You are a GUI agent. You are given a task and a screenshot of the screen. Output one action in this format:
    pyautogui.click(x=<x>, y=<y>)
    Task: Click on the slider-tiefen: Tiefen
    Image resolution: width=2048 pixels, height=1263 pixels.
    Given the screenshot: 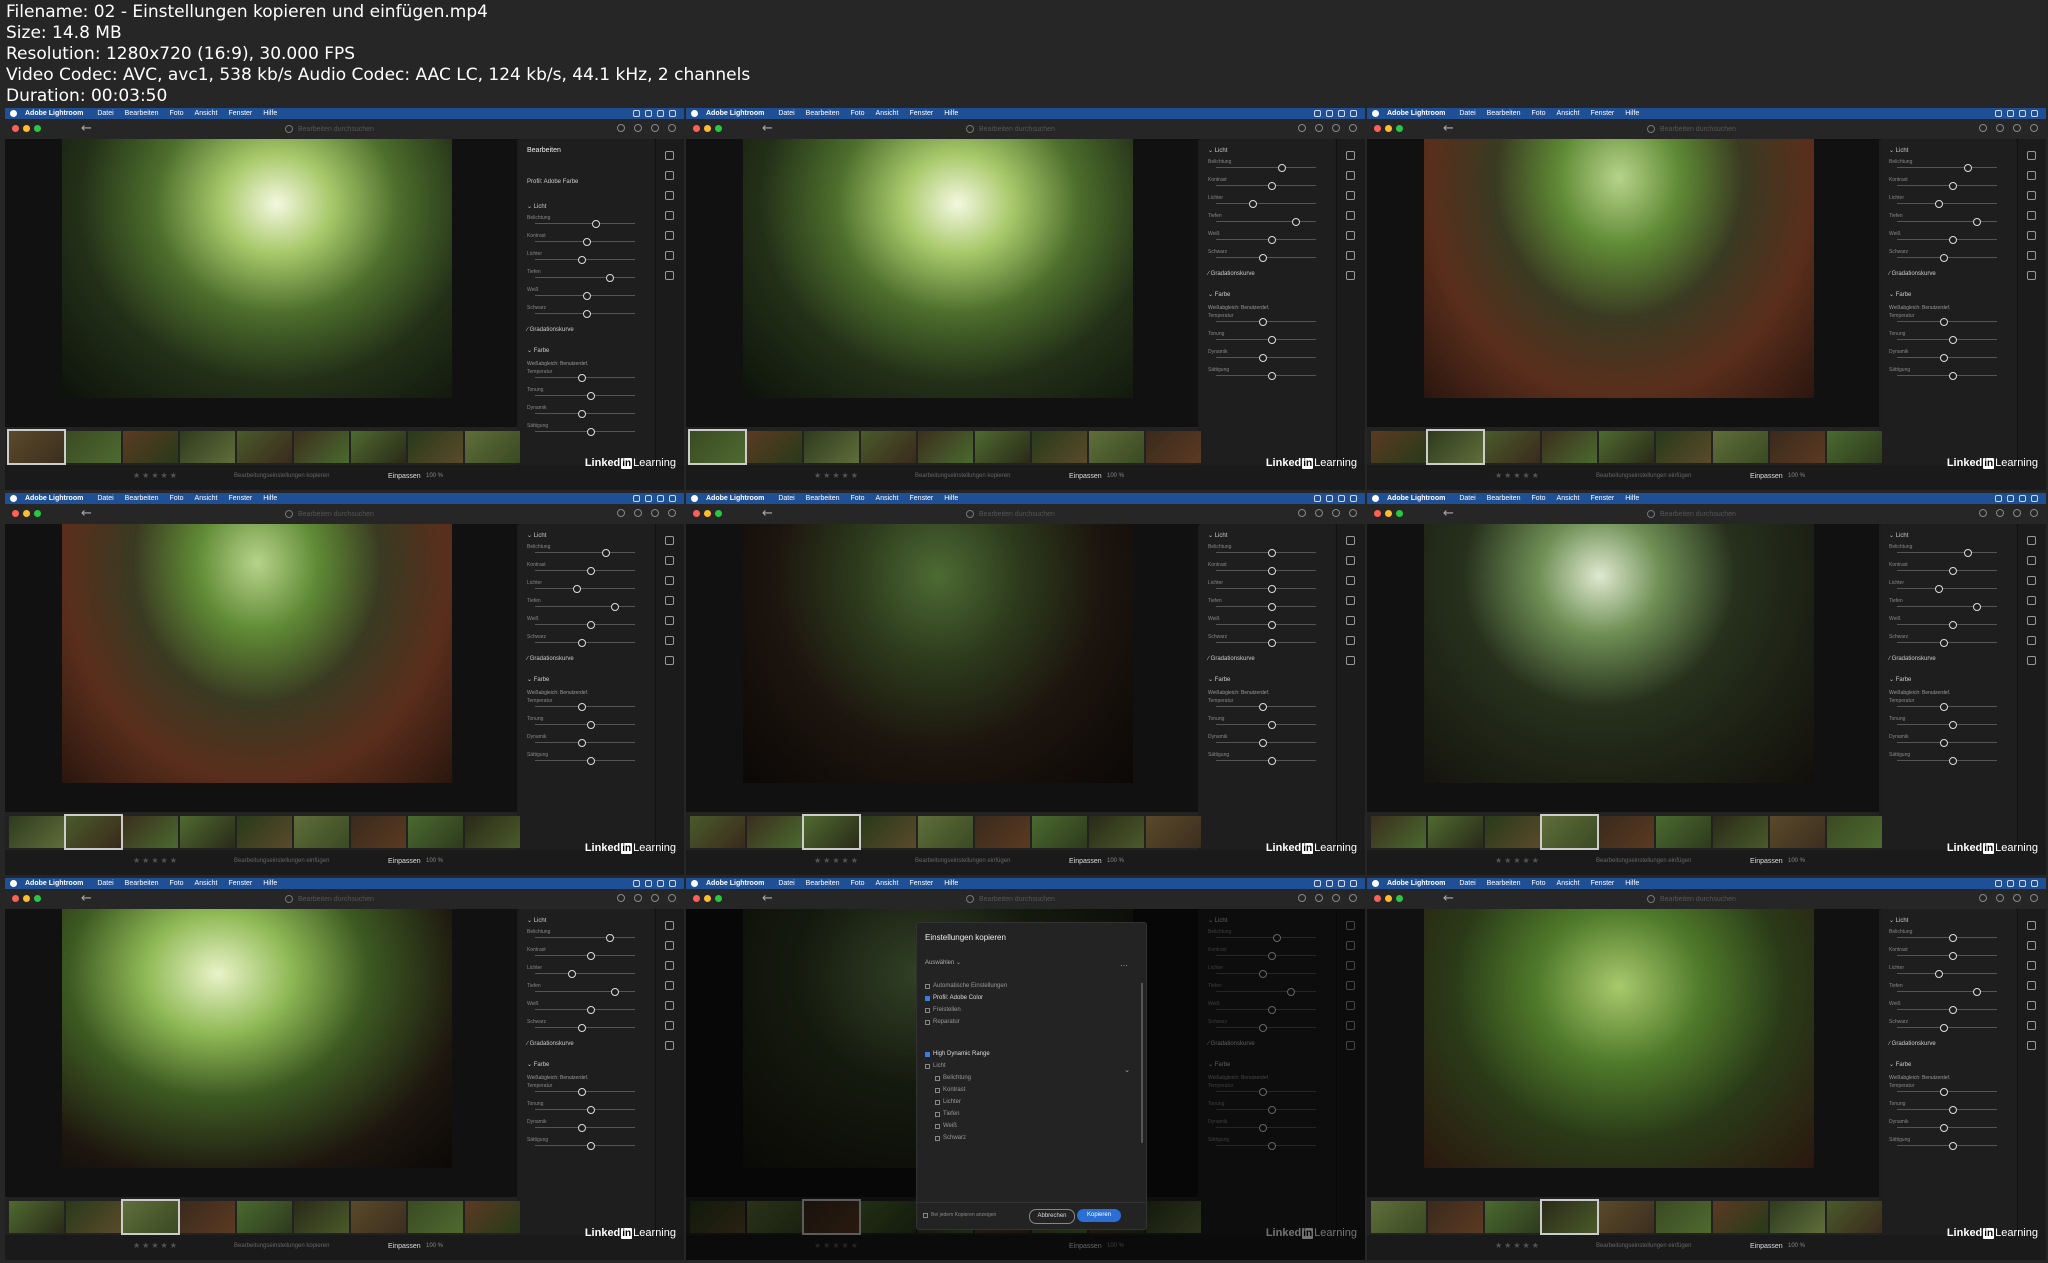 What is the action you would take?
    pyautogui.click(x=586, y=275)
    